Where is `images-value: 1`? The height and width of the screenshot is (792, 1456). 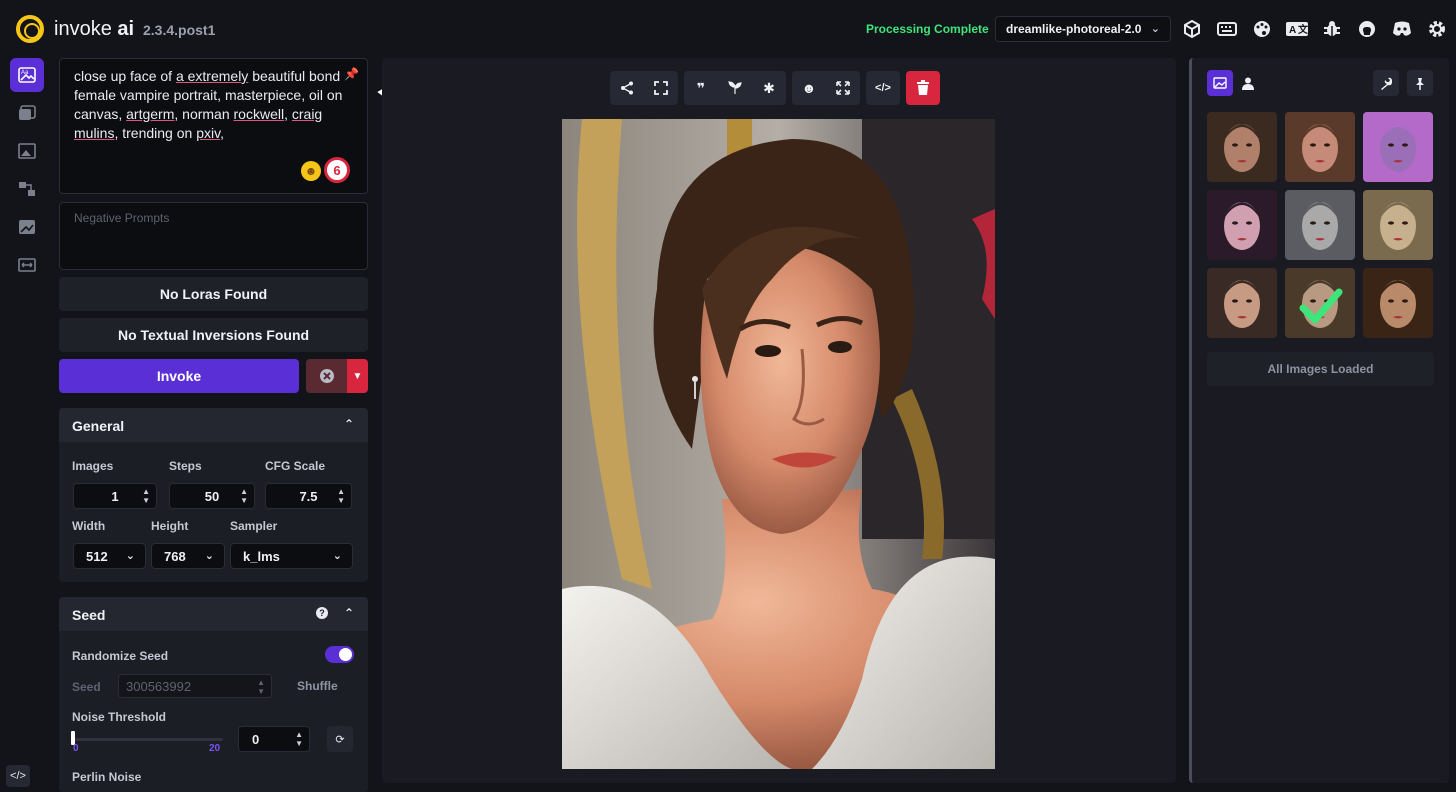 images-value: 1 is located at coordinates (115, 496).